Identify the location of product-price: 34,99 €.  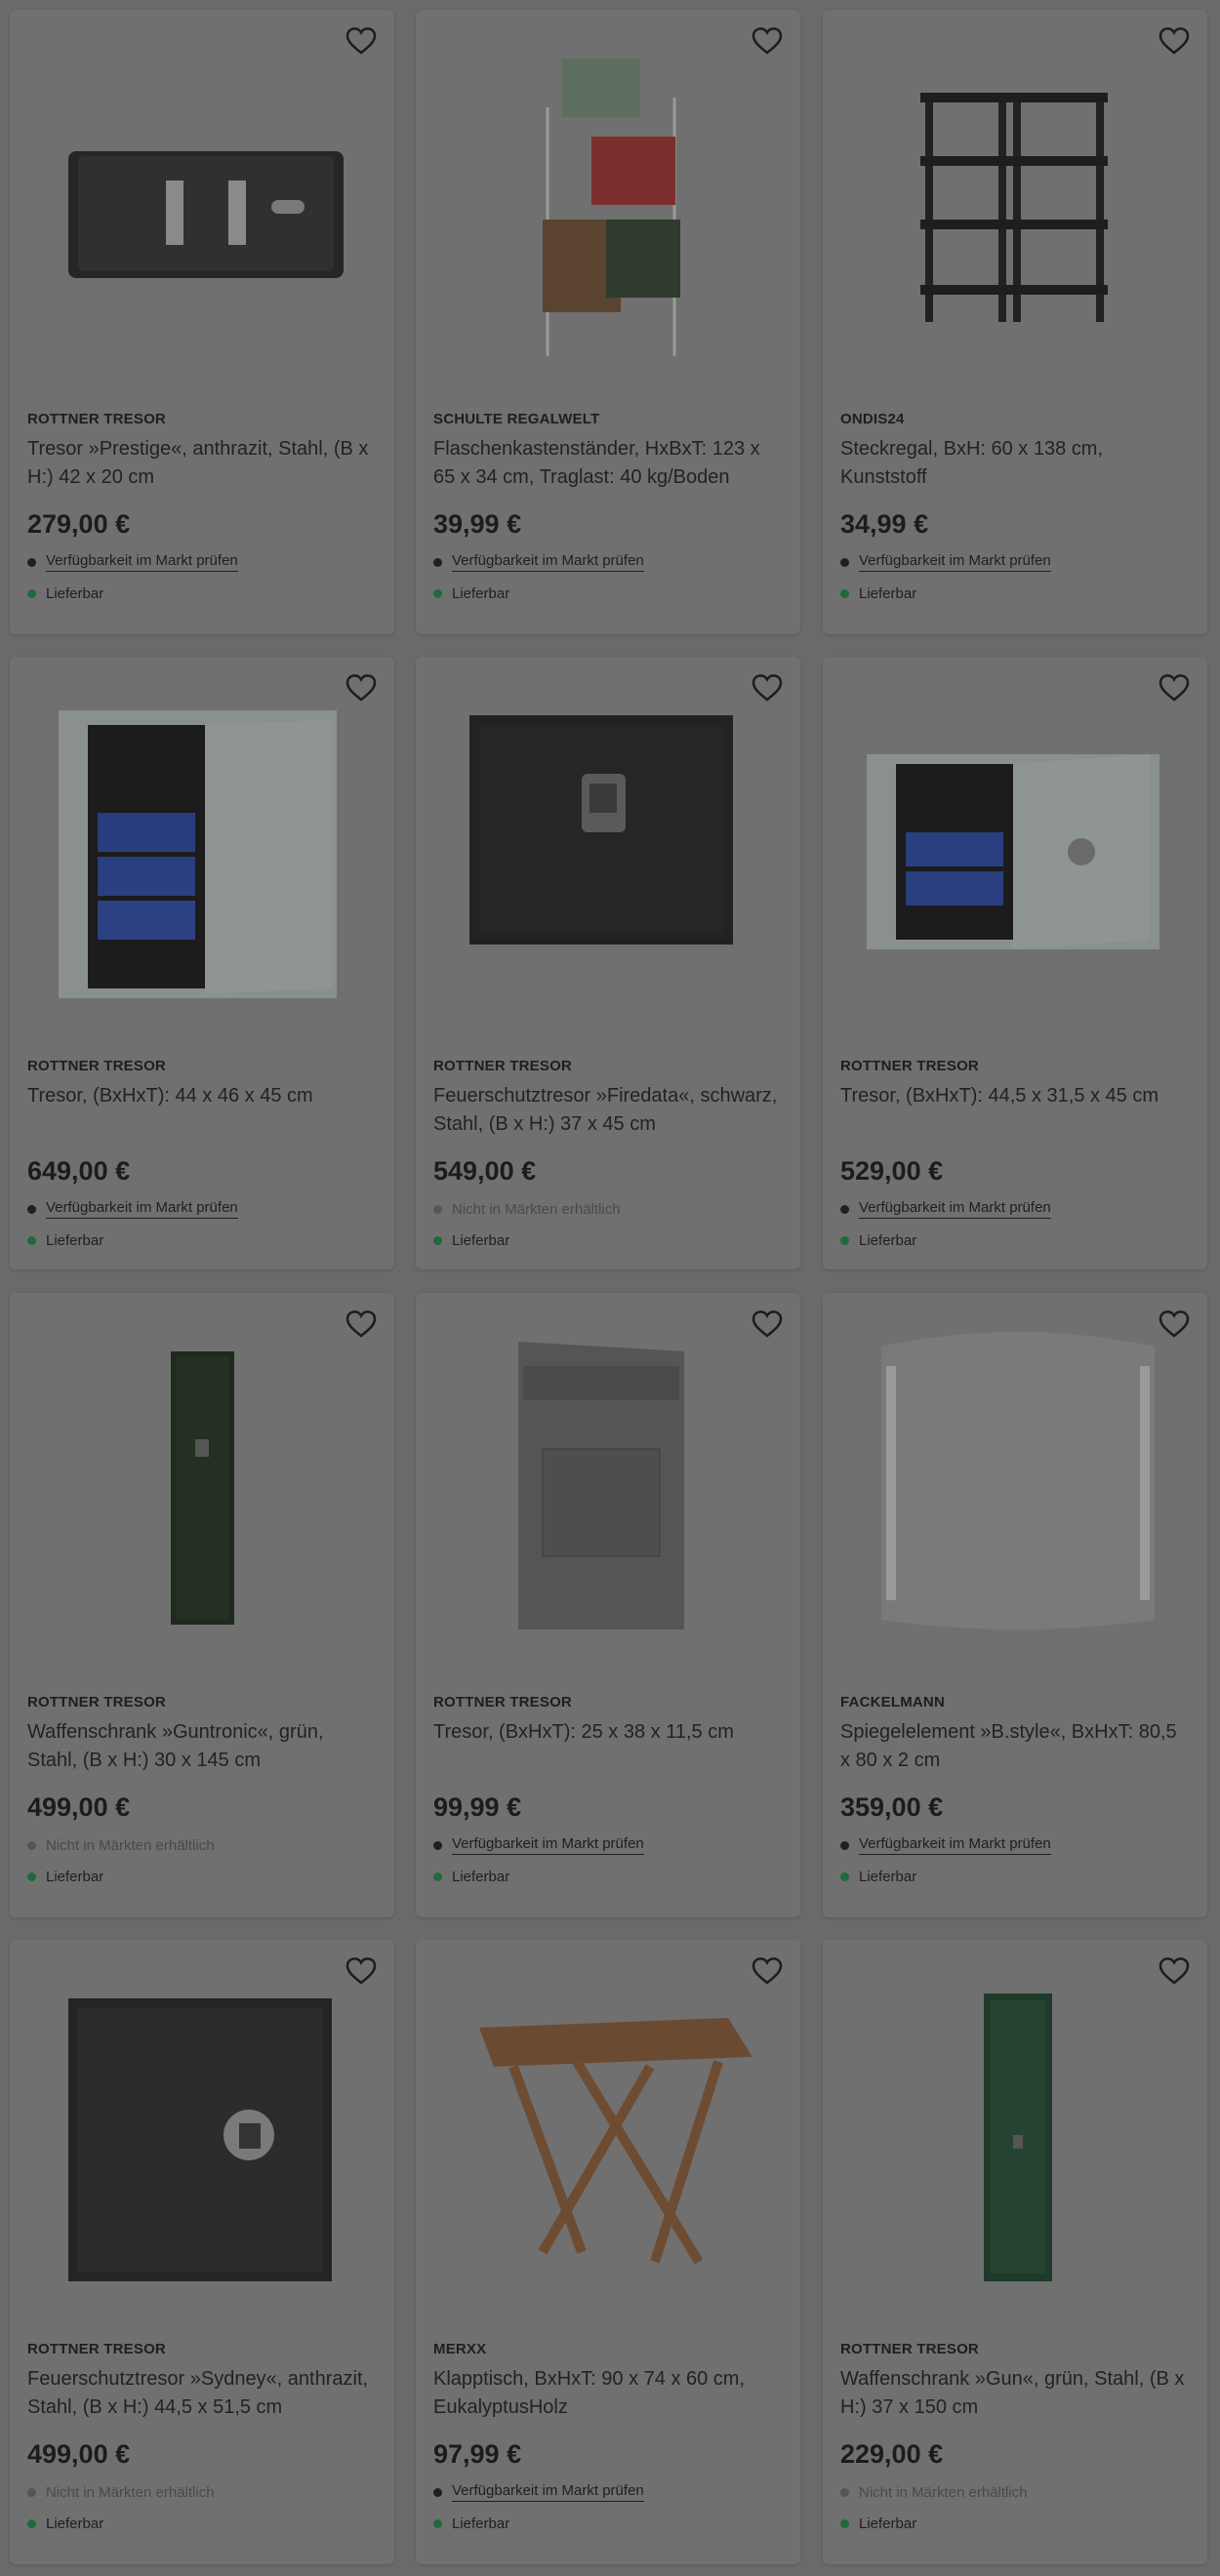
(884, 524).